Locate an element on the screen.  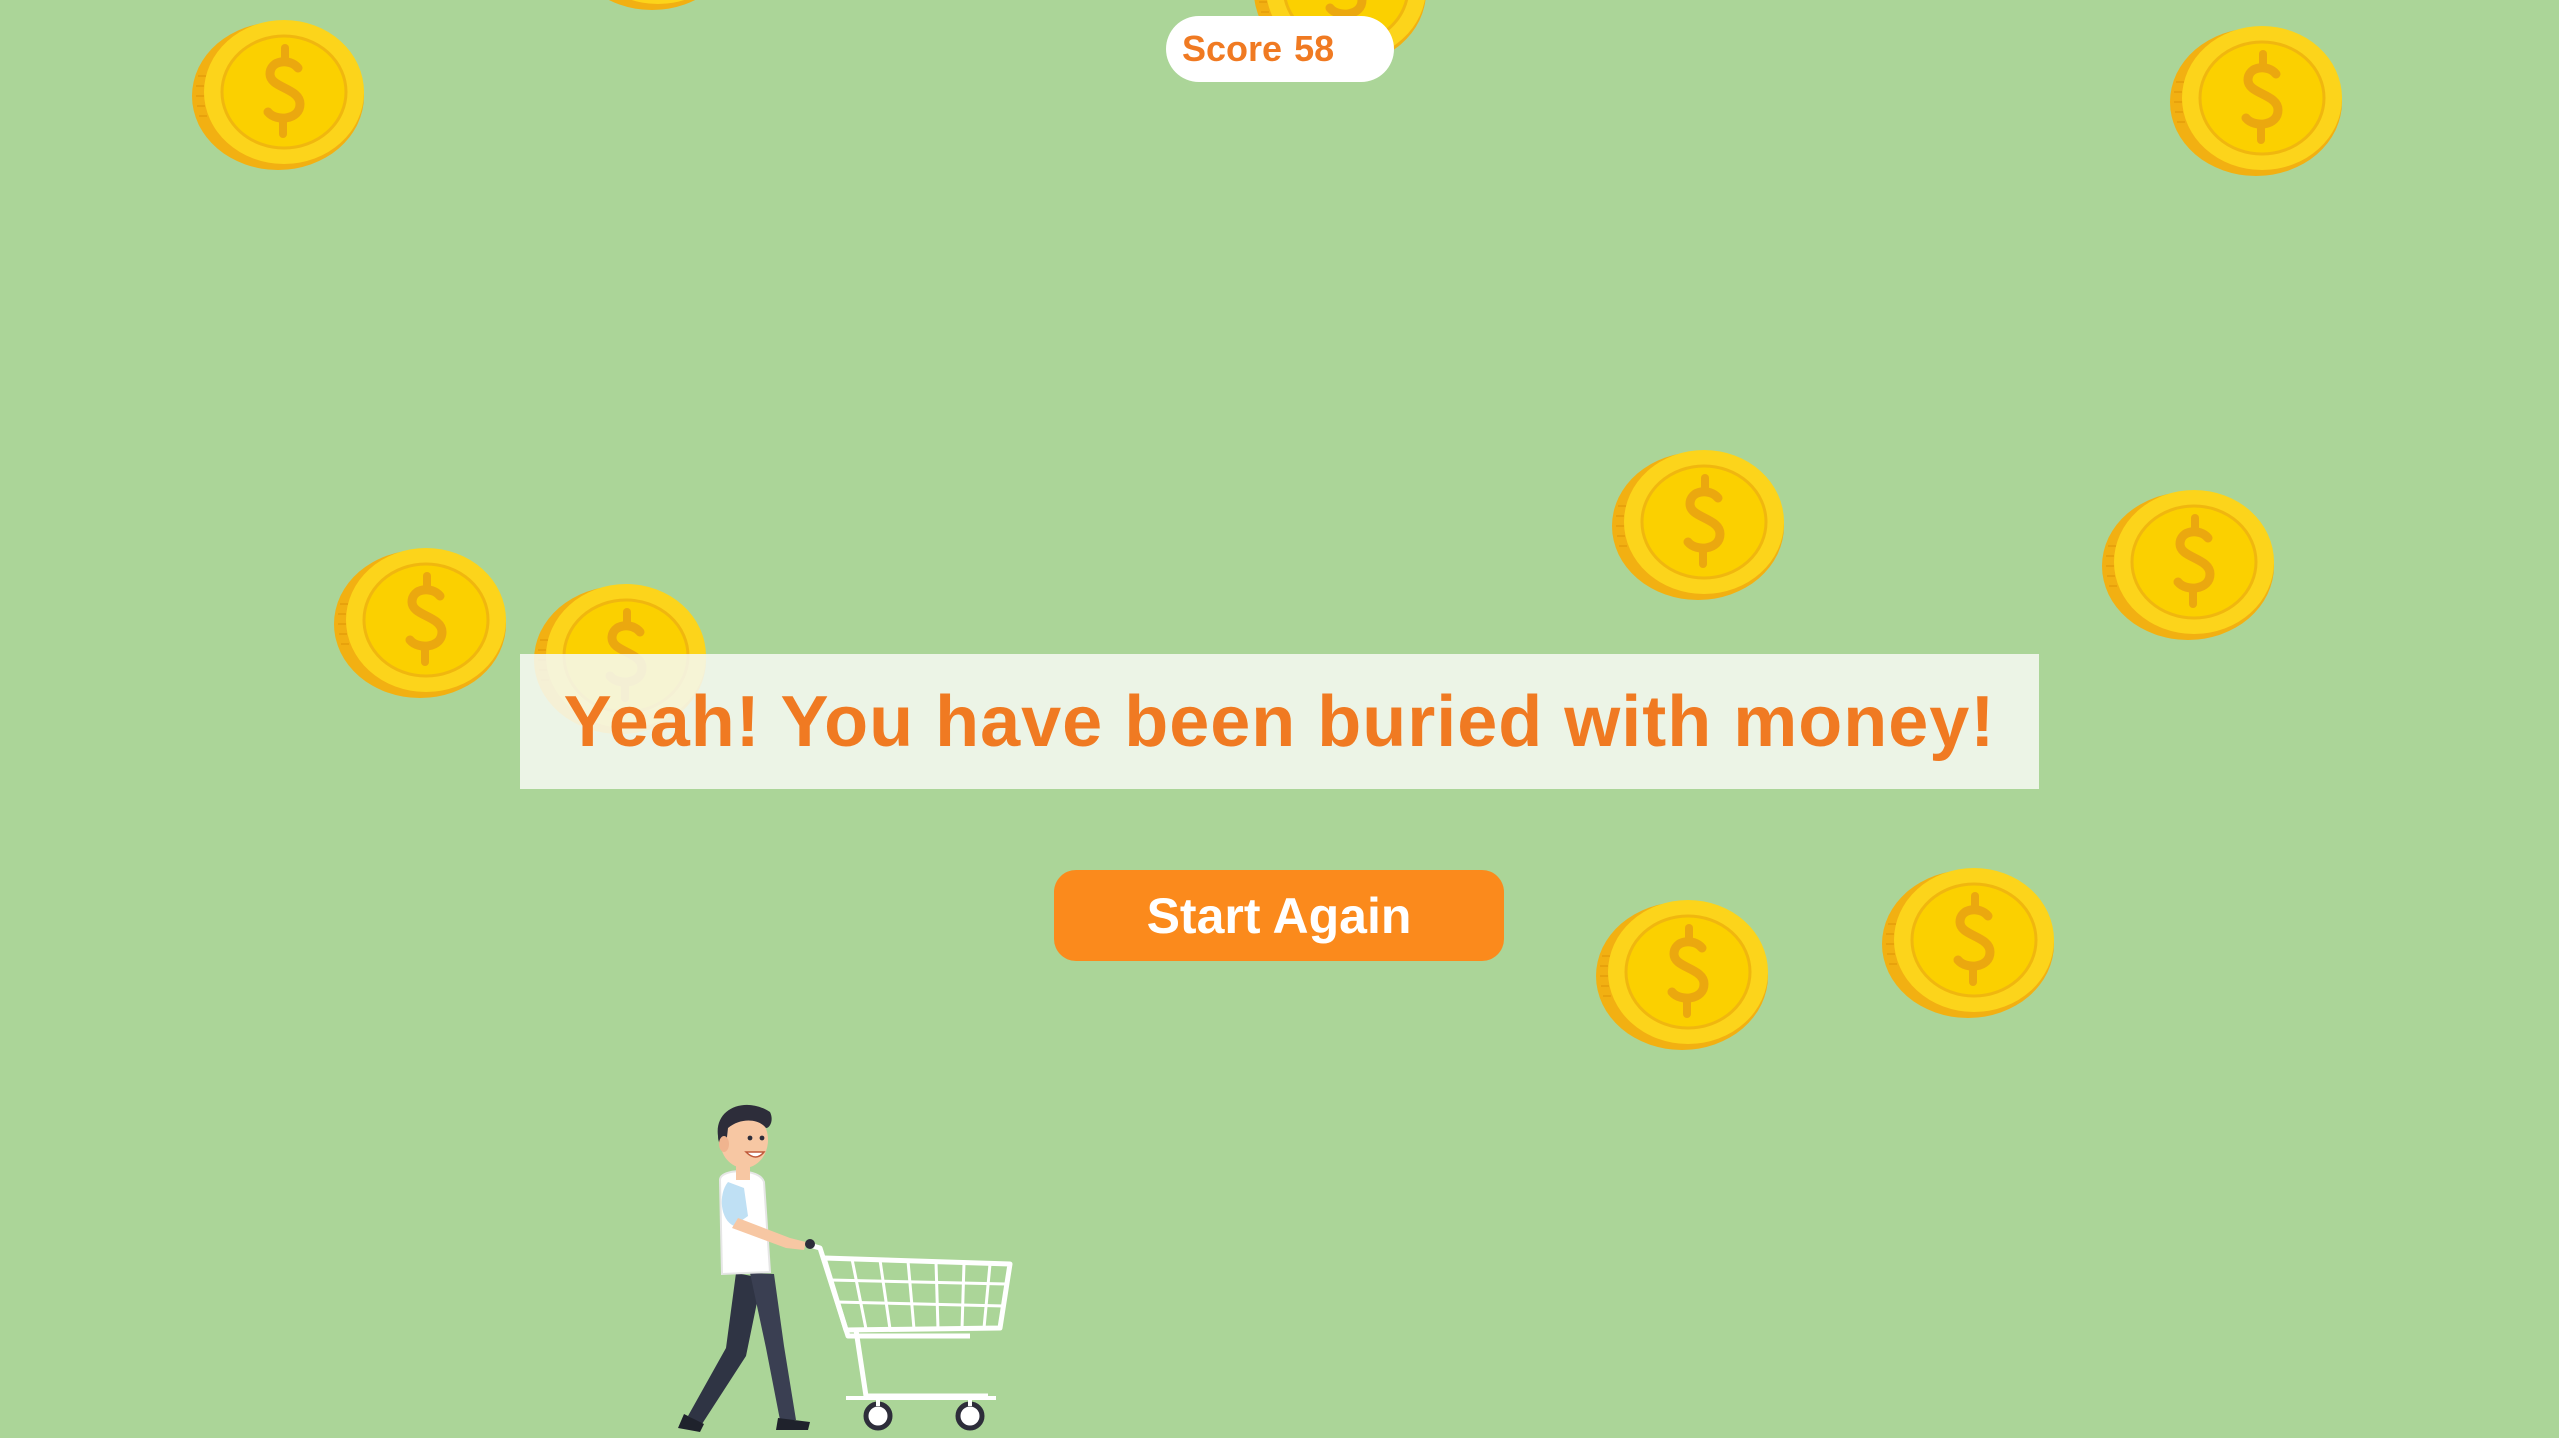
score-value: 58 is located at coordinates (1314, 48).